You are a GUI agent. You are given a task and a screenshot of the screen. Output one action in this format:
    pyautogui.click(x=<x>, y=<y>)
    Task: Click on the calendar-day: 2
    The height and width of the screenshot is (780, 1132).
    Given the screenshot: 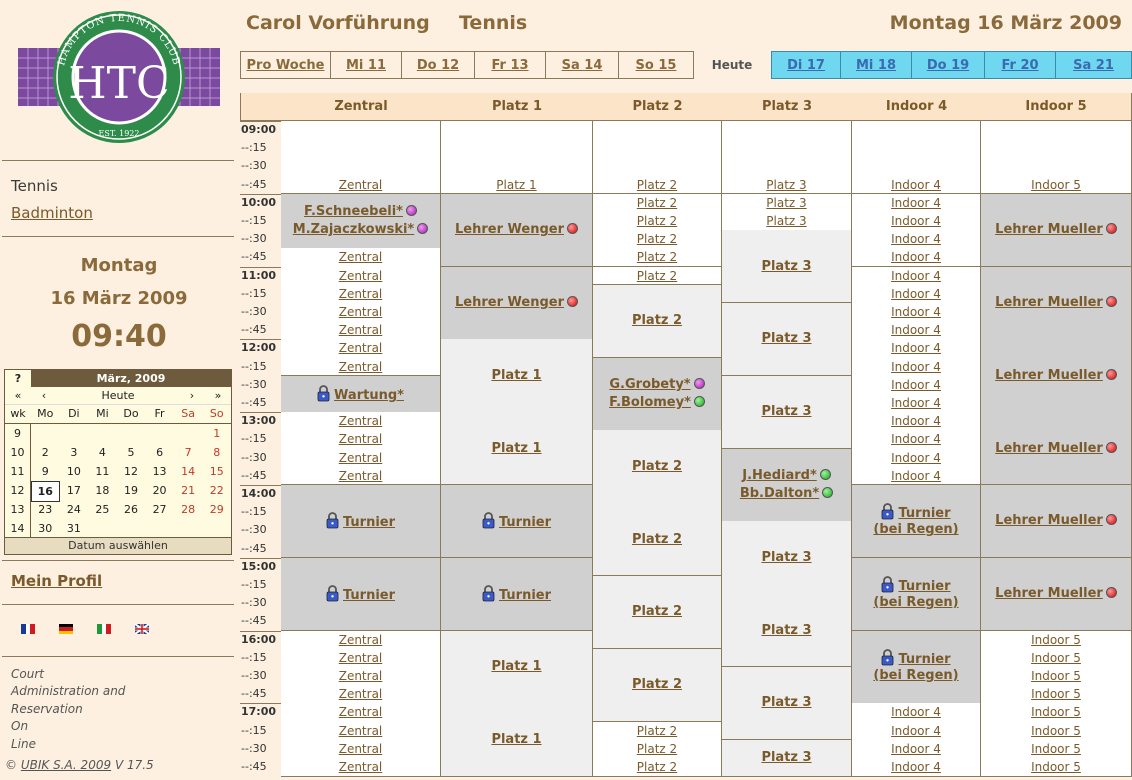 What is the action you would take?
    pyautogui.click(x=45, y=452)
    